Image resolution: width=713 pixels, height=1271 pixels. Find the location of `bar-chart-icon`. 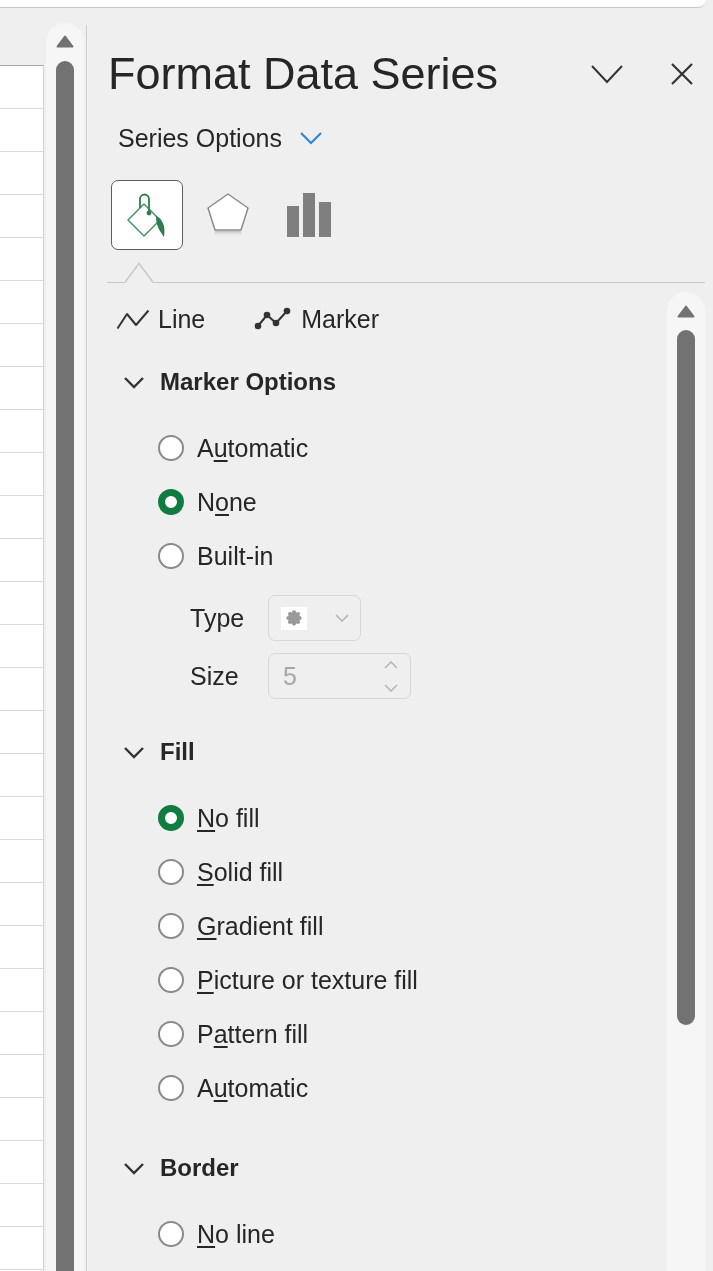

bar-chart-icon is located at coordinates (309, 215).